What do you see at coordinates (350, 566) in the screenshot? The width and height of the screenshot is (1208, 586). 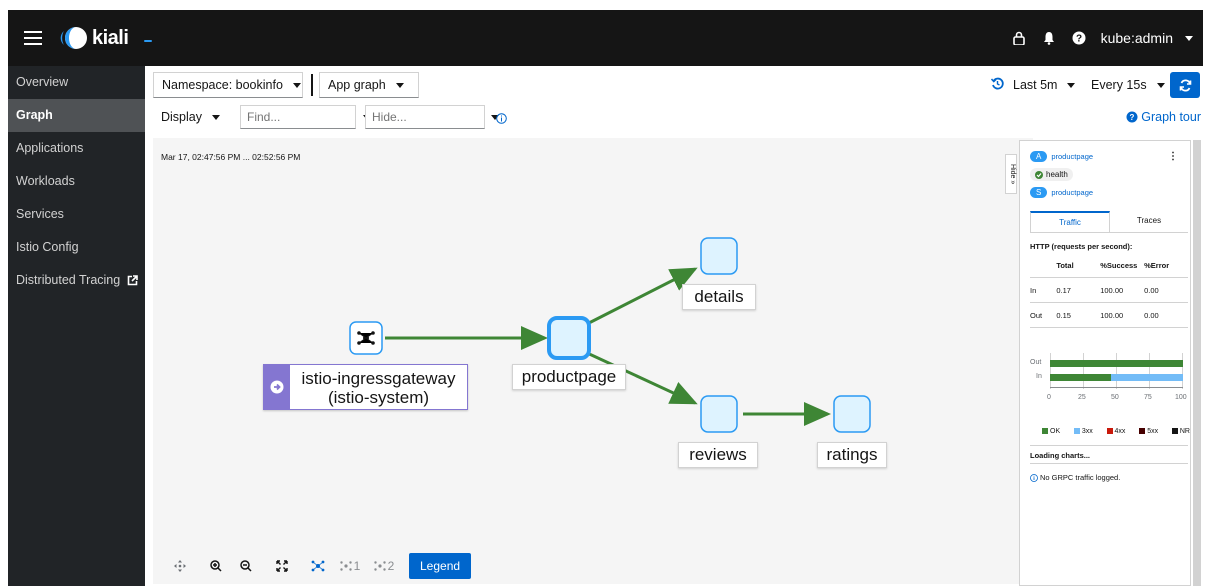 I see `layout-1-button: 1` at bounding box center [350, 566].